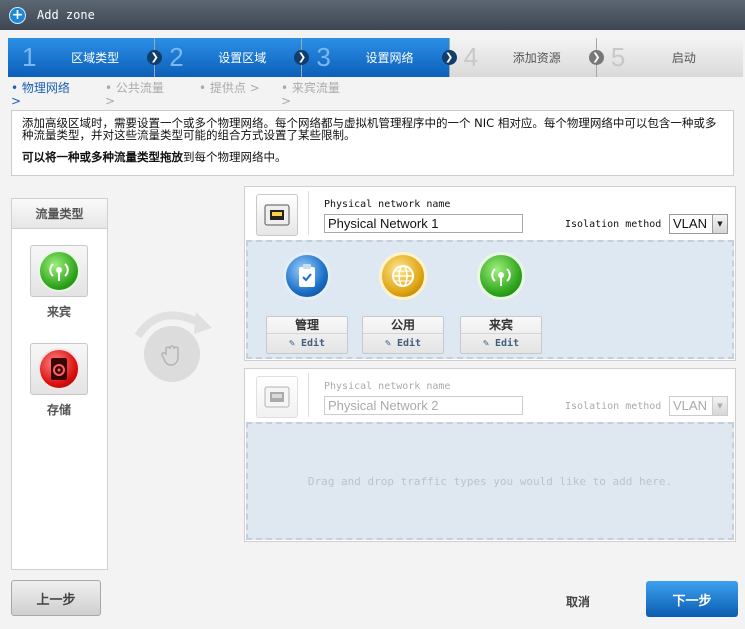 The height and width of the screenshot is (629, 745). Describe the element at coordinates (536, 58) in the screenshot. I see `step-label: 添加资源` at that location.